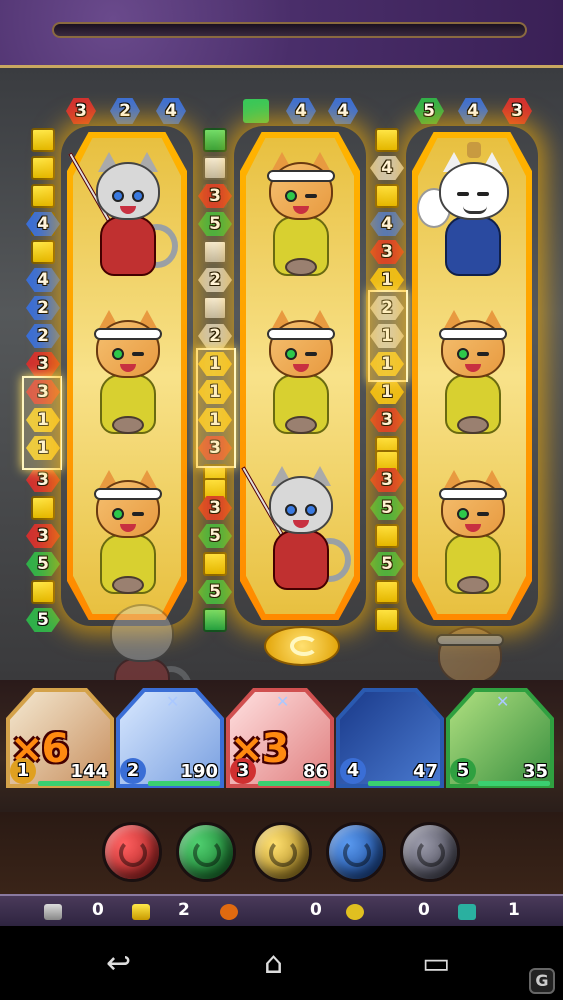 The image size is (563, 1000). Describe the element at coordinates (53, 912) in the screenshot. I see `silver-block-icon` at that location.